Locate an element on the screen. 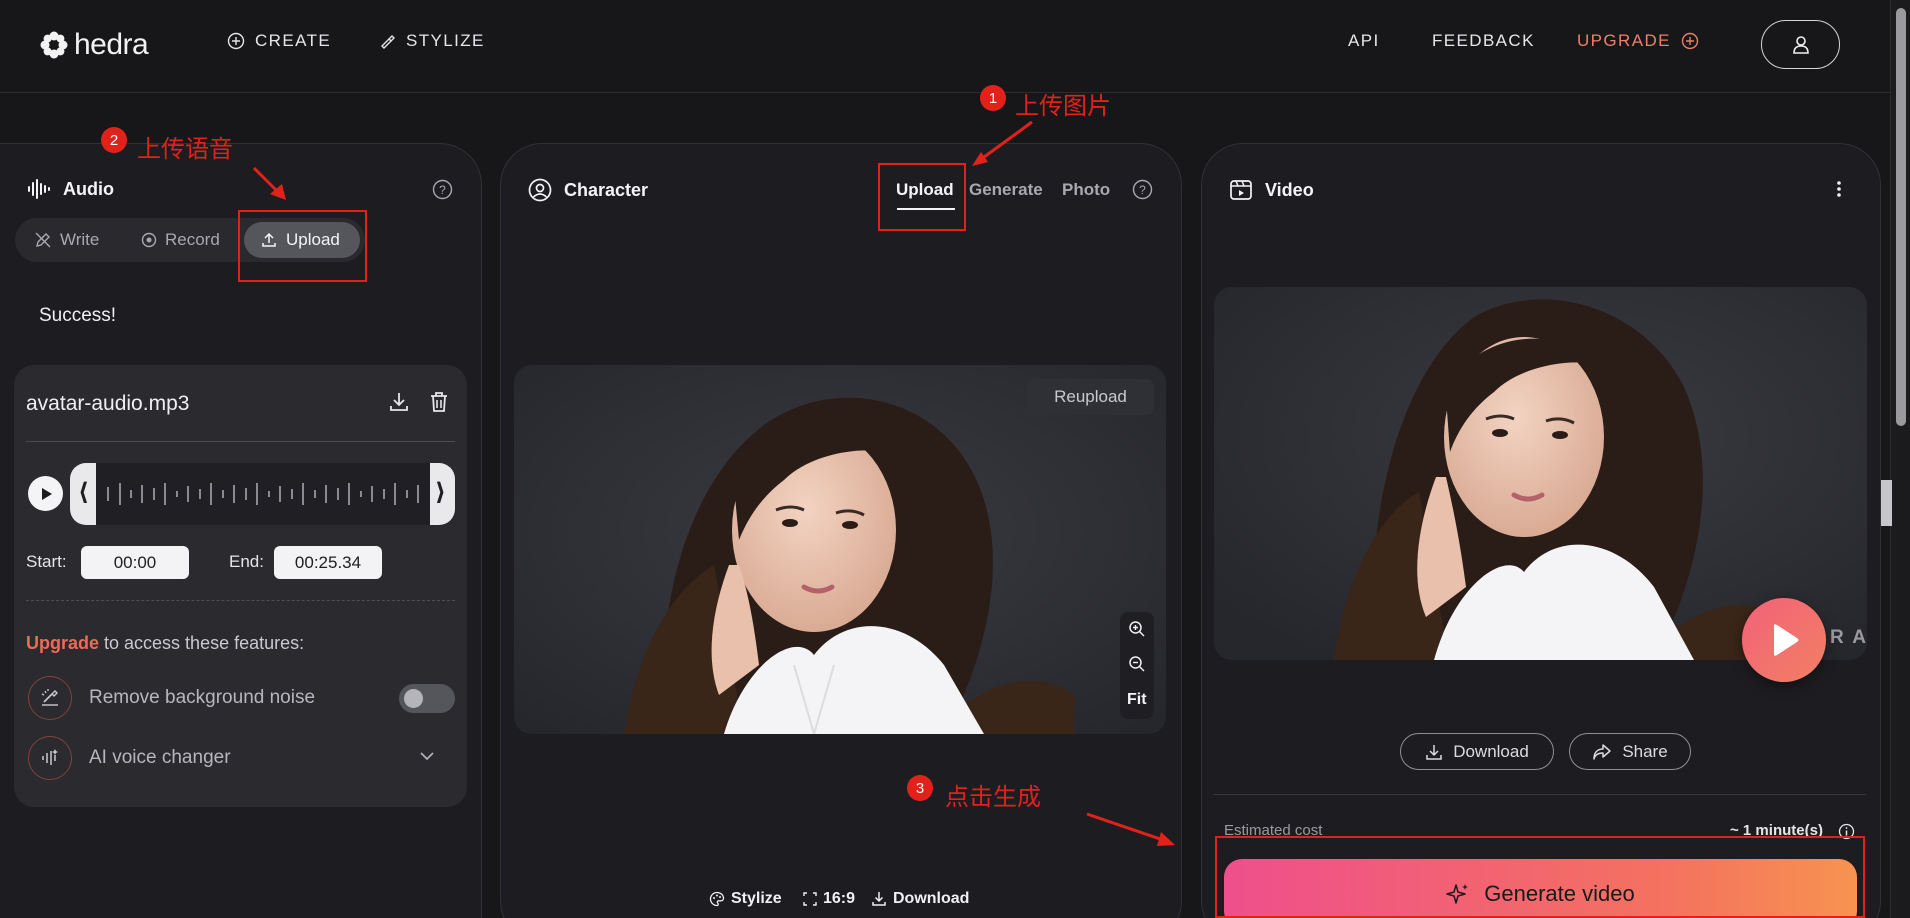 This screenshot has height=918, width=1910. remove-noise-toggle is located at coordinates (427, 698).